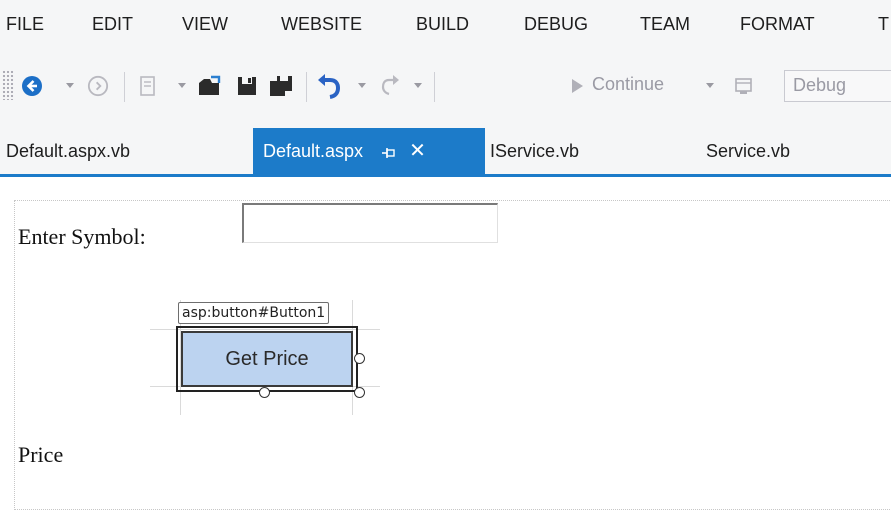 The image size is (891, 512). I want to click on solution-configuration-select: Debug, so click(837, 86).